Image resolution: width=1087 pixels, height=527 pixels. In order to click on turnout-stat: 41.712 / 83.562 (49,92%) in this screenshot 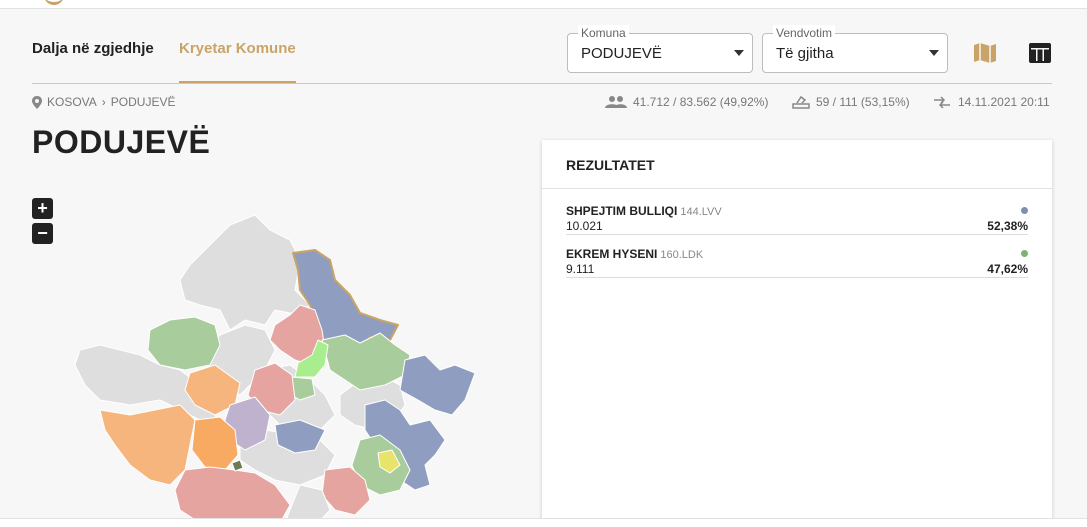, I will do `click(686, 102)`.